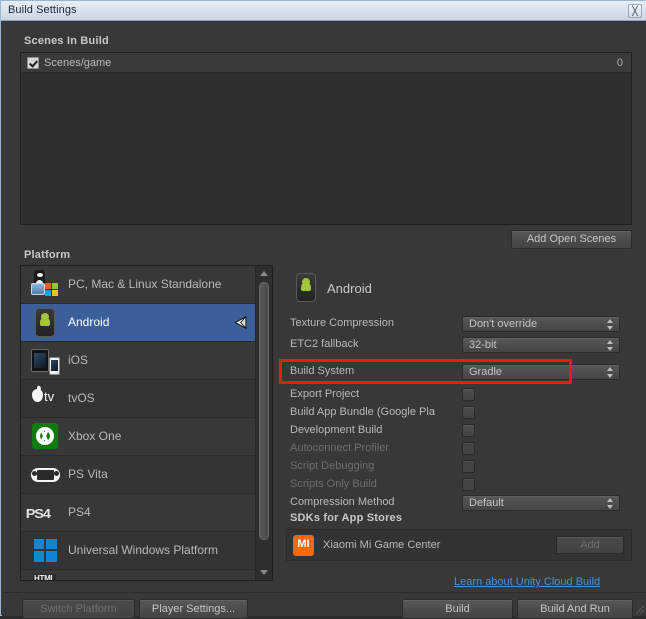  I want to click on ios-icon, so click(45, 360).